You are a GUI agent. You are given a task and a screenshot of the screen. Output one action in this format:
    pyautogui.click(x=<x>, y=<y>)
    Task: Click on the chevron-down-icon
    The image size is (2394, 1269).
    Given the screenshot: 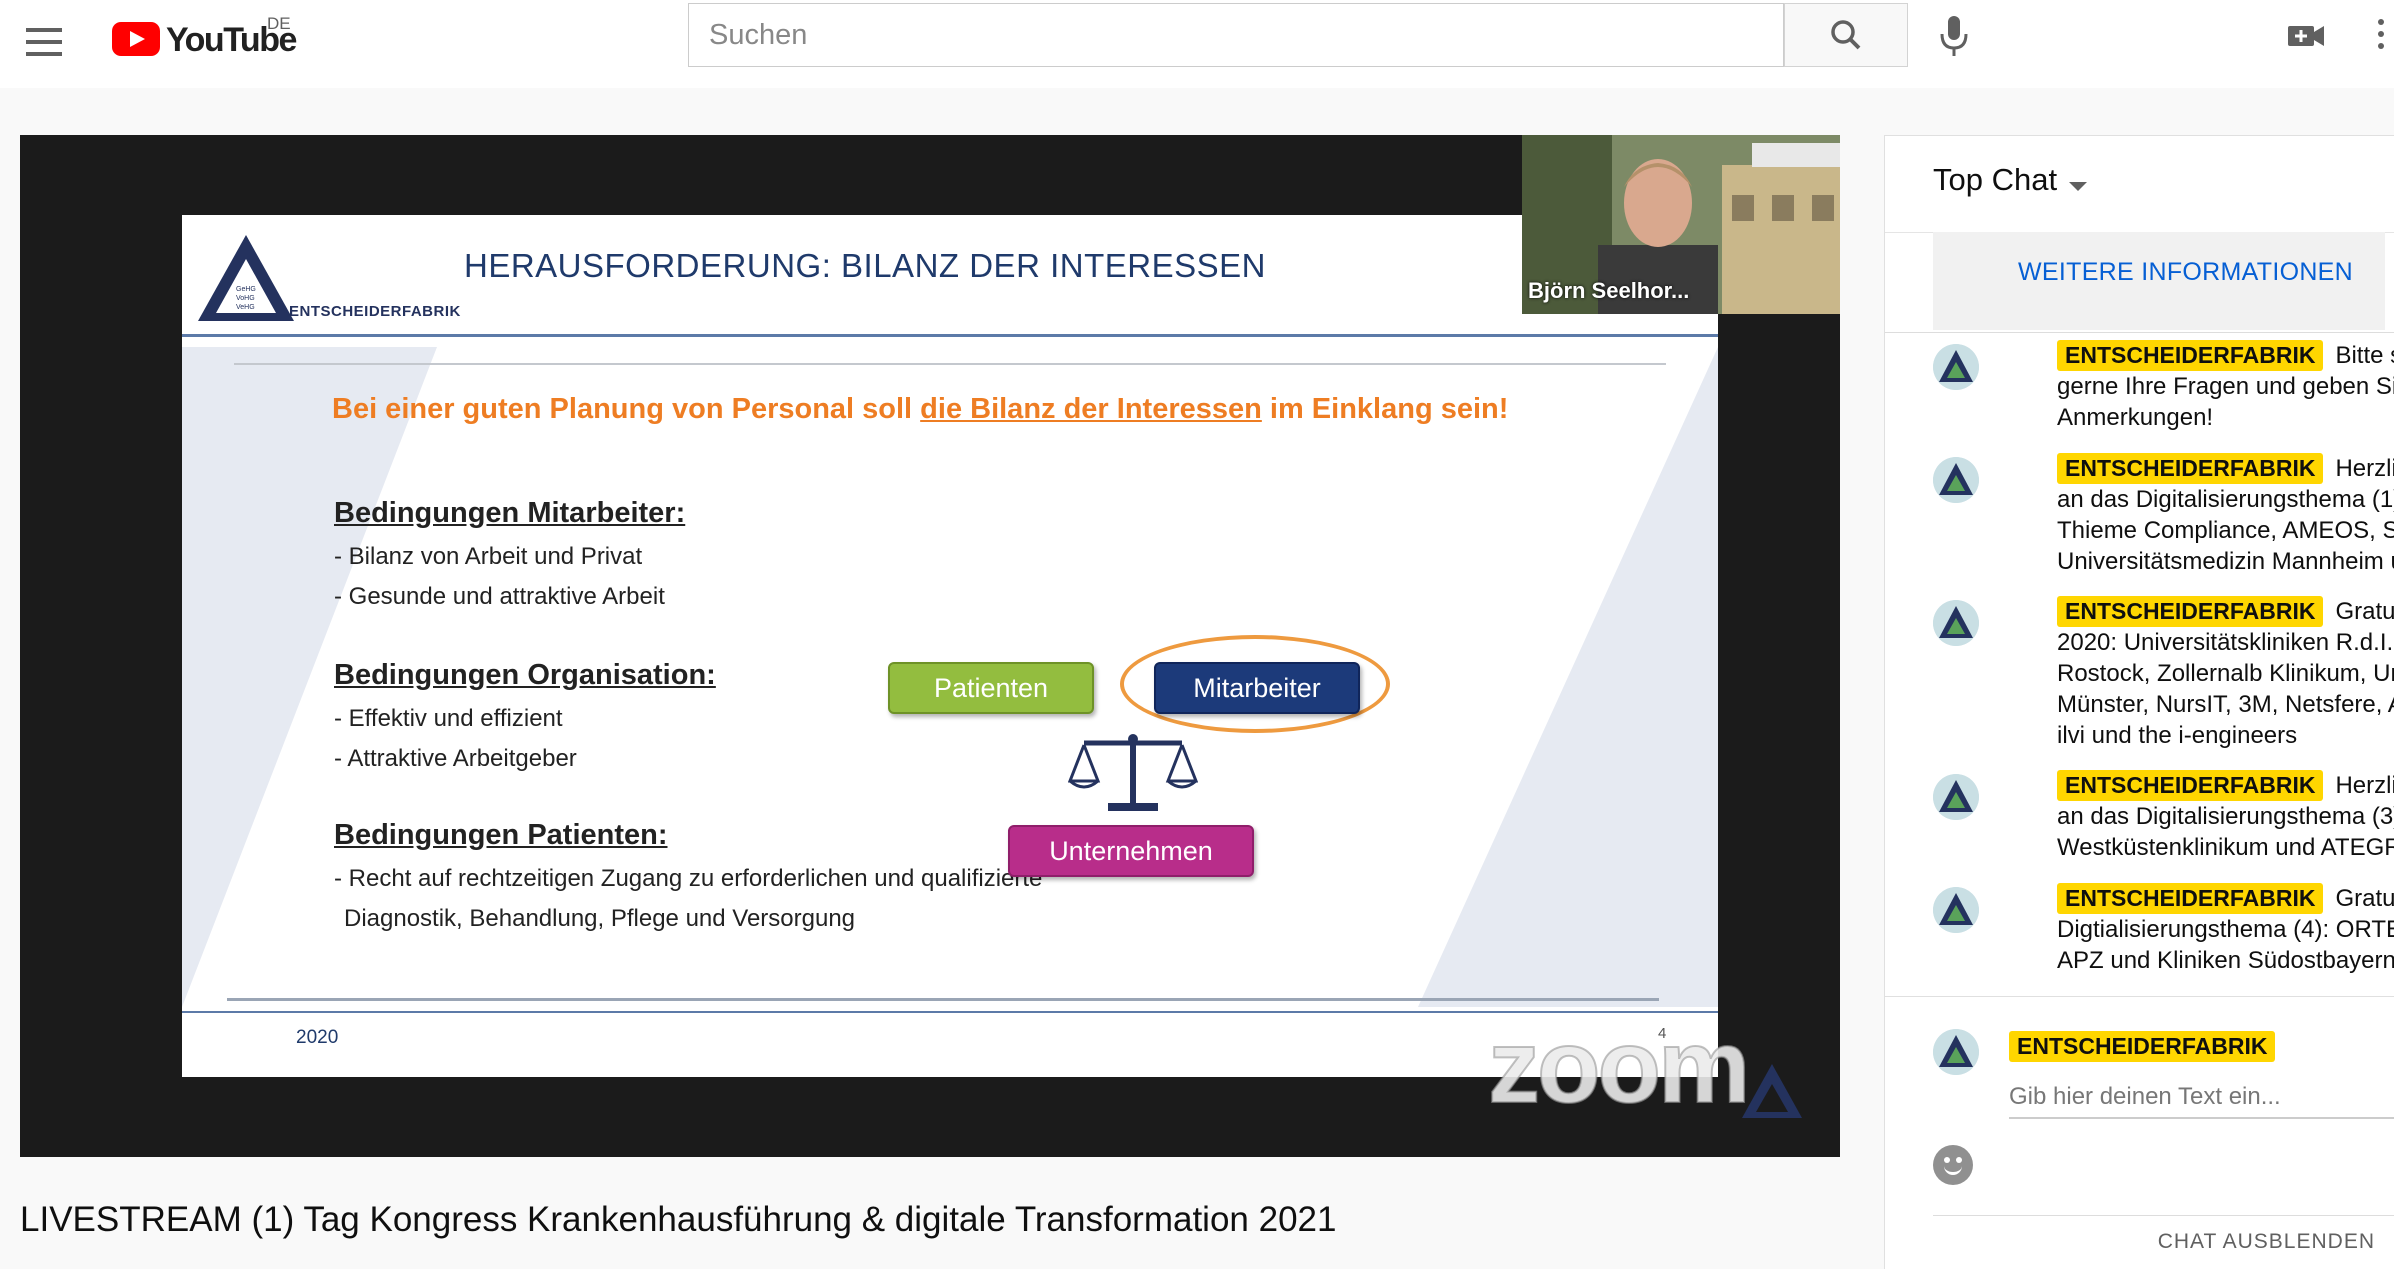 What is the action you would take?
    pyautogui.click(x=2078, y=186)
    